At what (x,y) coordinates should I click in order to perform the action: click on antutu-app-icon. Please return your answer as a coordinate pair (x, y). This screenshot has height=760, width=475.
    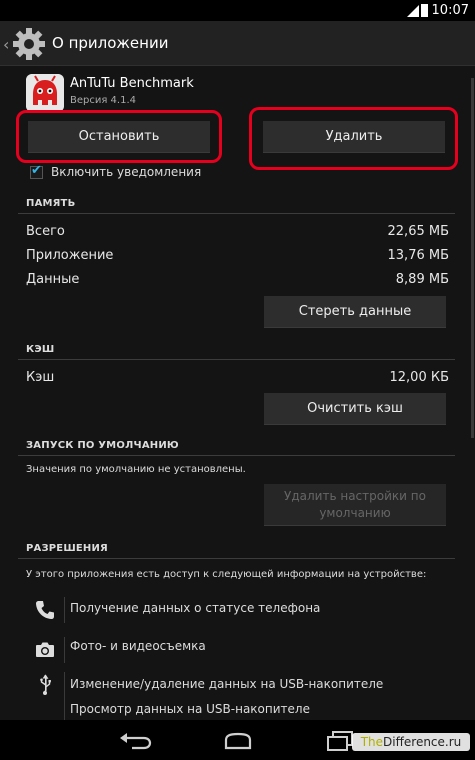
    Looking at the image, I should click on (45, 93).